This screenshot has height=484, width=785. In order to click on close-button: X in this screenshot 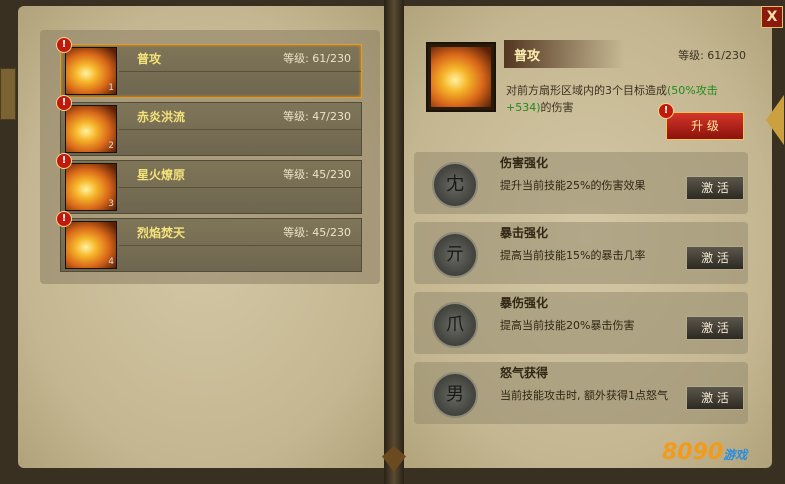, I will do `click(772, 17)`.